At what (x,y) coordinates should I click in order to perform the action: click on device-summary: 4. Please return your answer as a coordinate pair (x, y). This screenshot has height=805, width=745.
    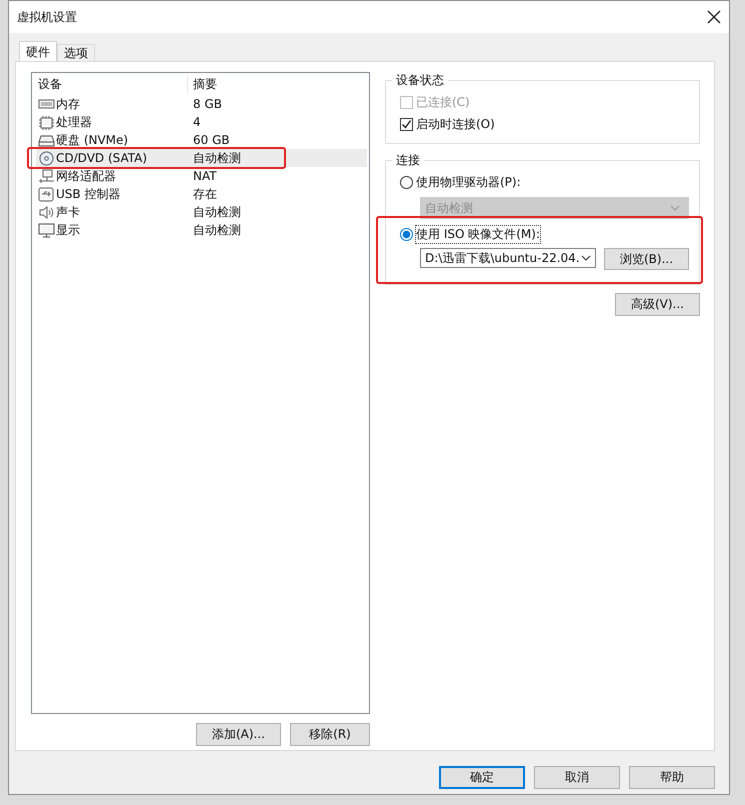
    Looking at the image, I should click on (196, 122).